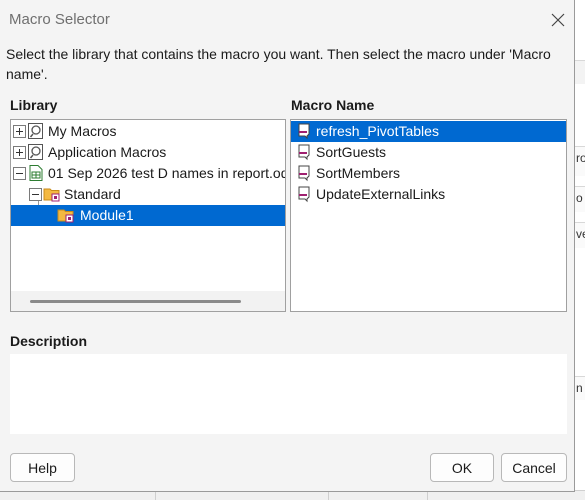  Describe the element at coordinates (579, 72) in the screenshot. I see `background-toolbar-strip` at that location.